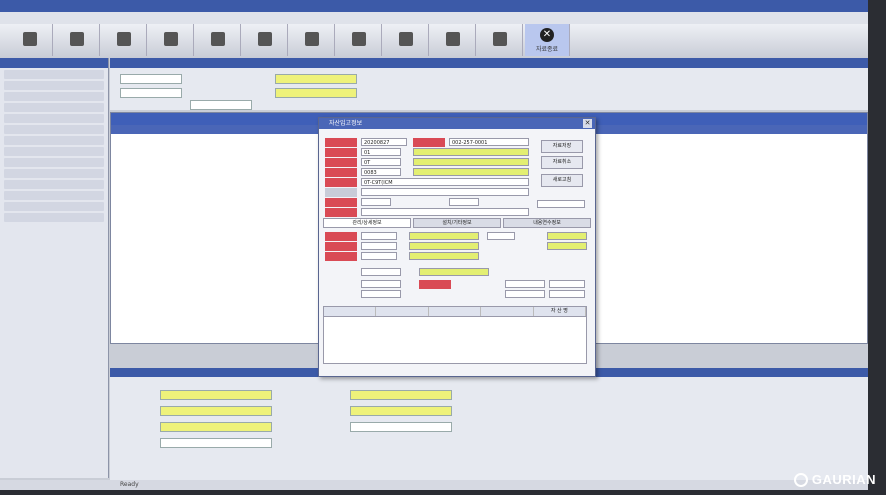  Describe the element at coordinates (489, 63) in the screenshot. I see `main-panel-header` at that location.